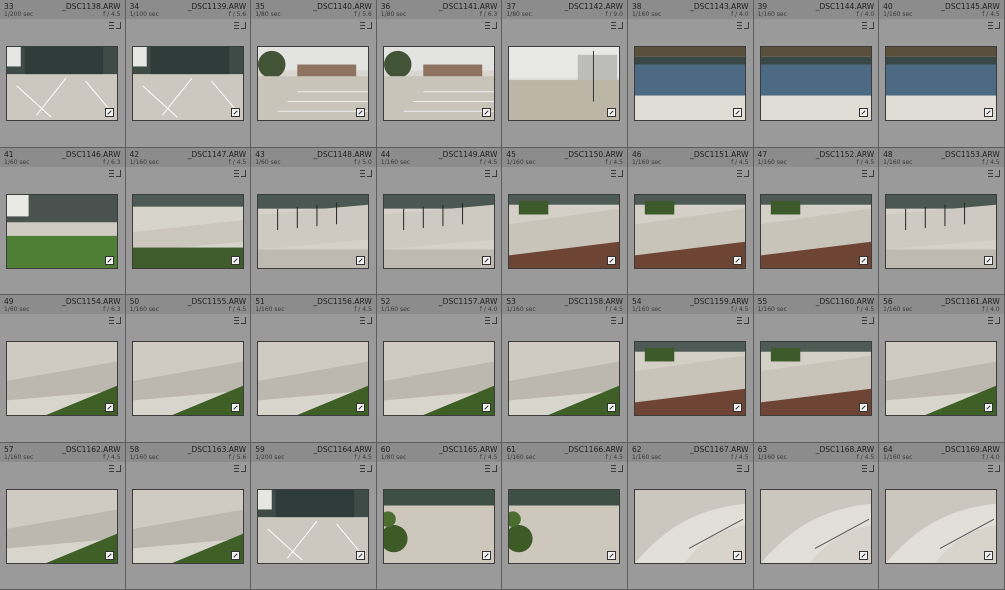 This screenshot has width=1005, height=590. I want to click on thumbnail-cell: 39 _DSC1144.ARW 1/160 sec f / 4.0, so click(816, 74).